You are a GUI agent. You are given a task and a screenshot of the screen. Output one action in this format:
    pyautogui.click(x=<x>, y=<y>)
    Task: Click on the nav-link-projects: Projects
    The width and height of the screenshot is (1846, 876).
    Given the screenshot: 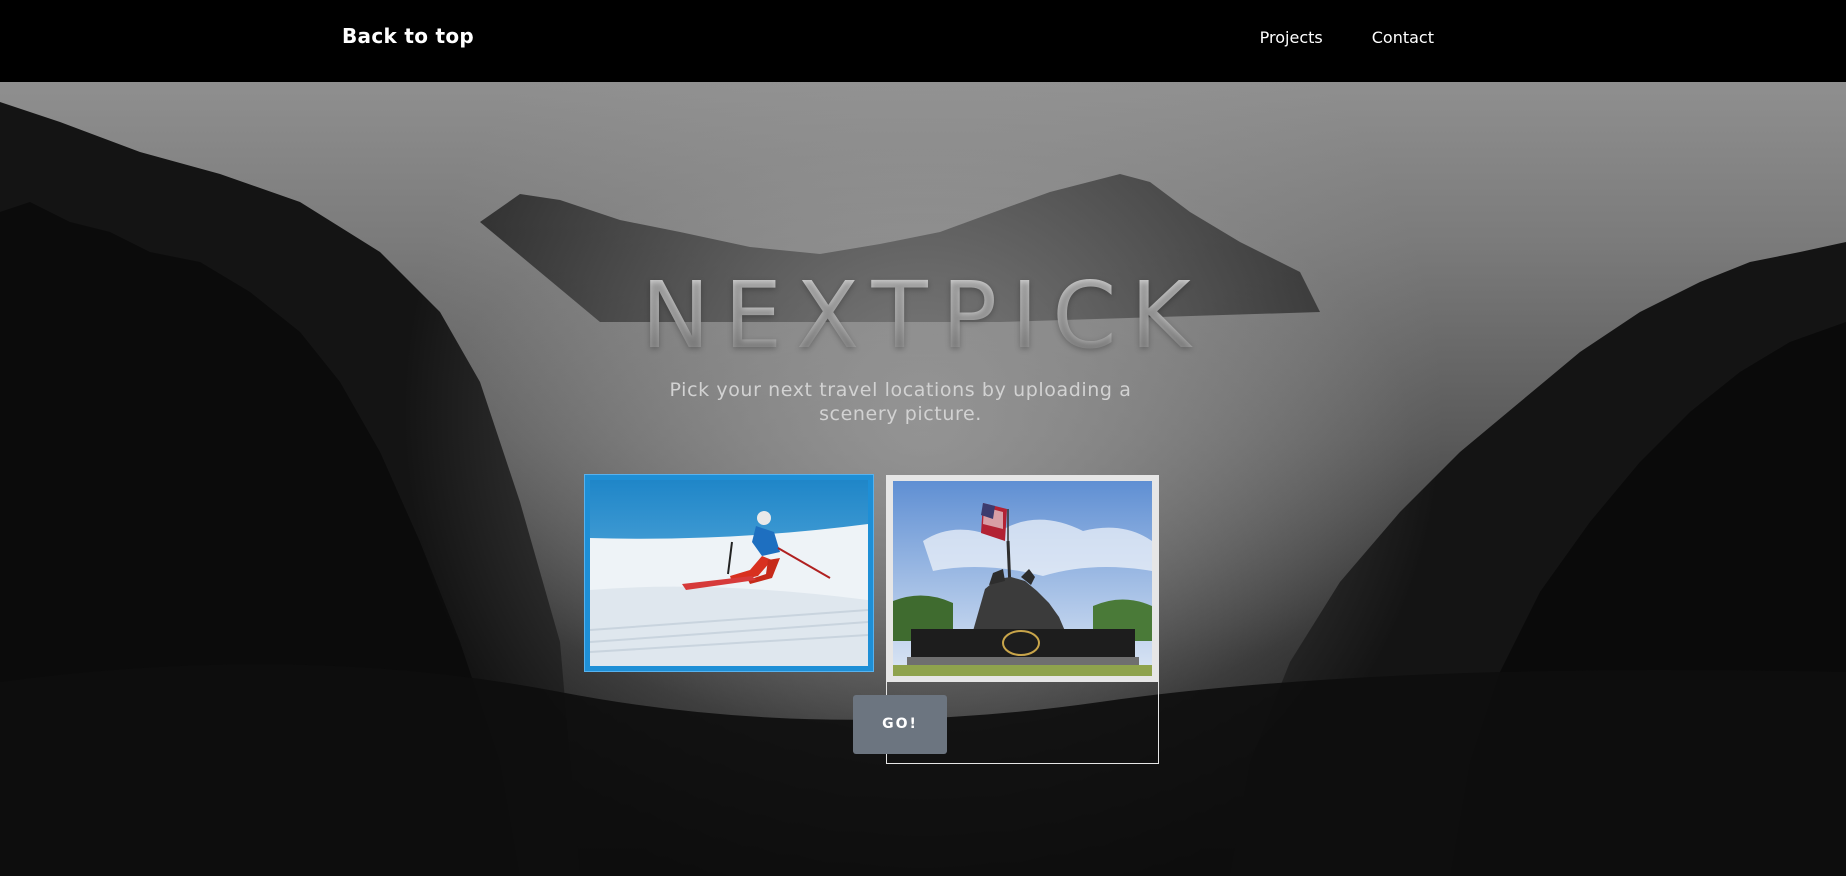 What is the action you would take?
    pyautogui.click(x=1291, y=37)
    